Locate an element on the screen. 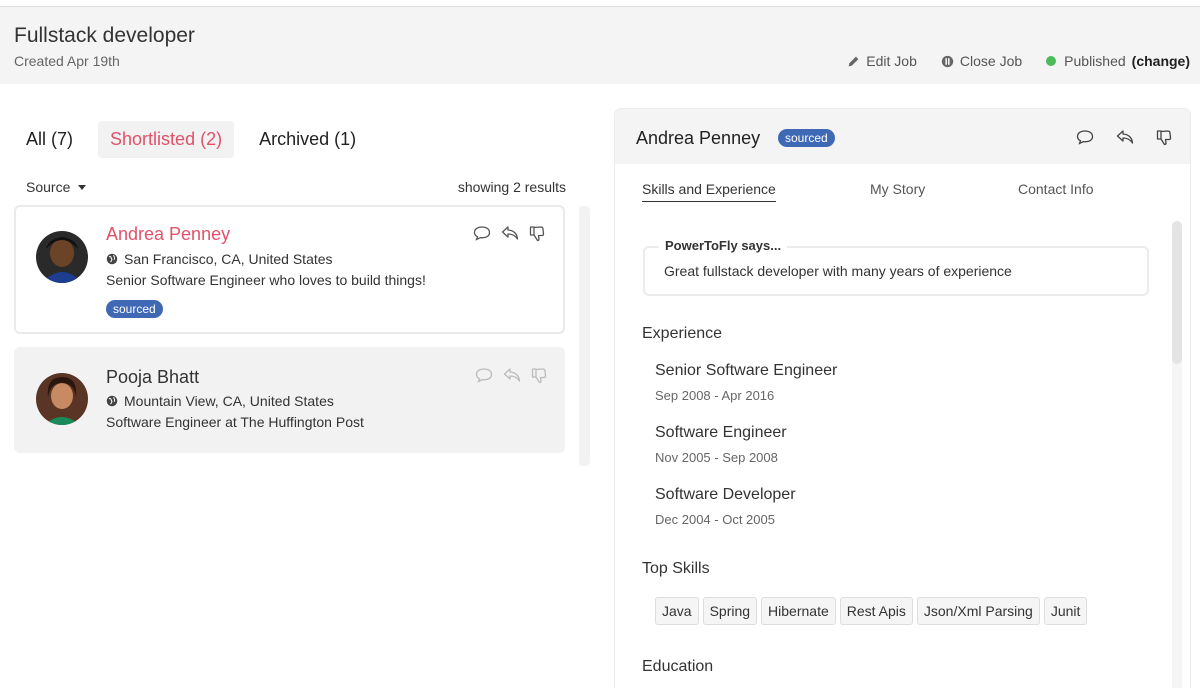  tab-shortlisted: Shortlisted (2) is located at coordinates (166, 139).